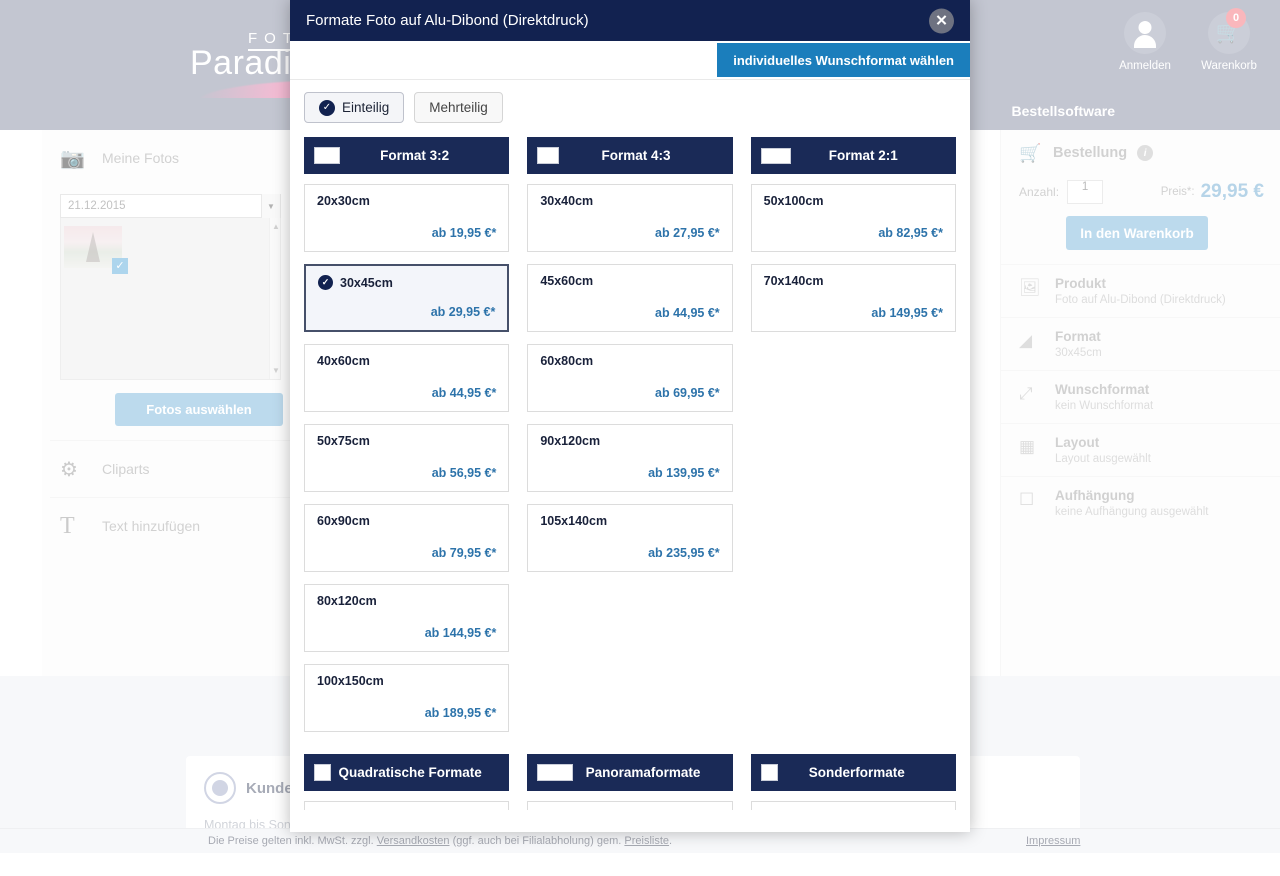  I want to click on format-size: 80x120cm, so click(406, 601).